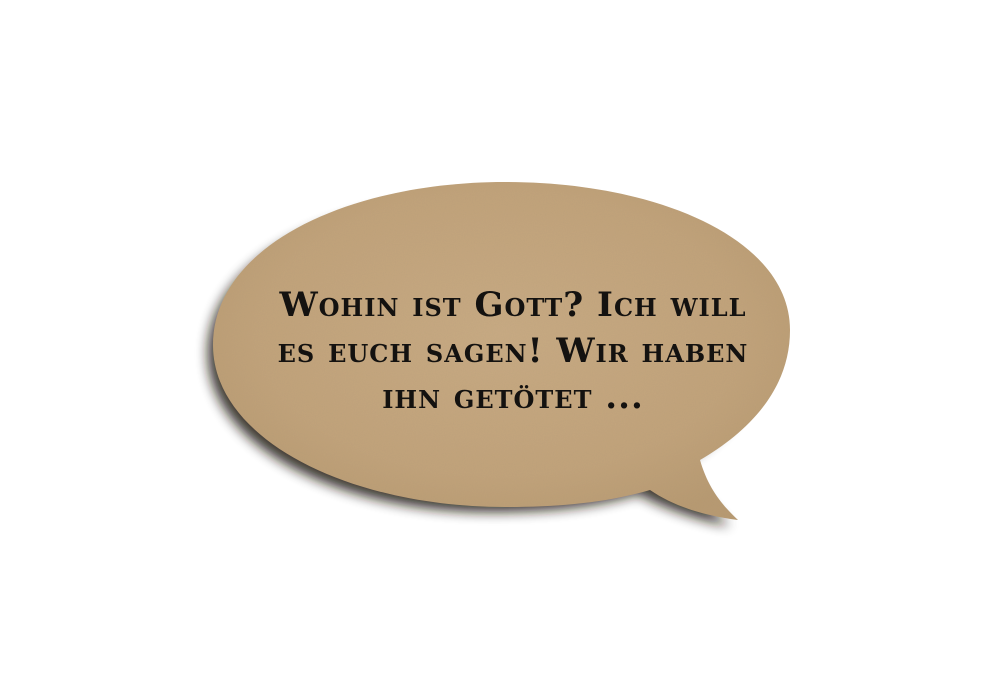 This screenshot has height=700, width=1000. Describe the element at coordinates (513, 305) in the screenshot. I see `quote-line: Wohin ist Gott? Ich will` at that location.